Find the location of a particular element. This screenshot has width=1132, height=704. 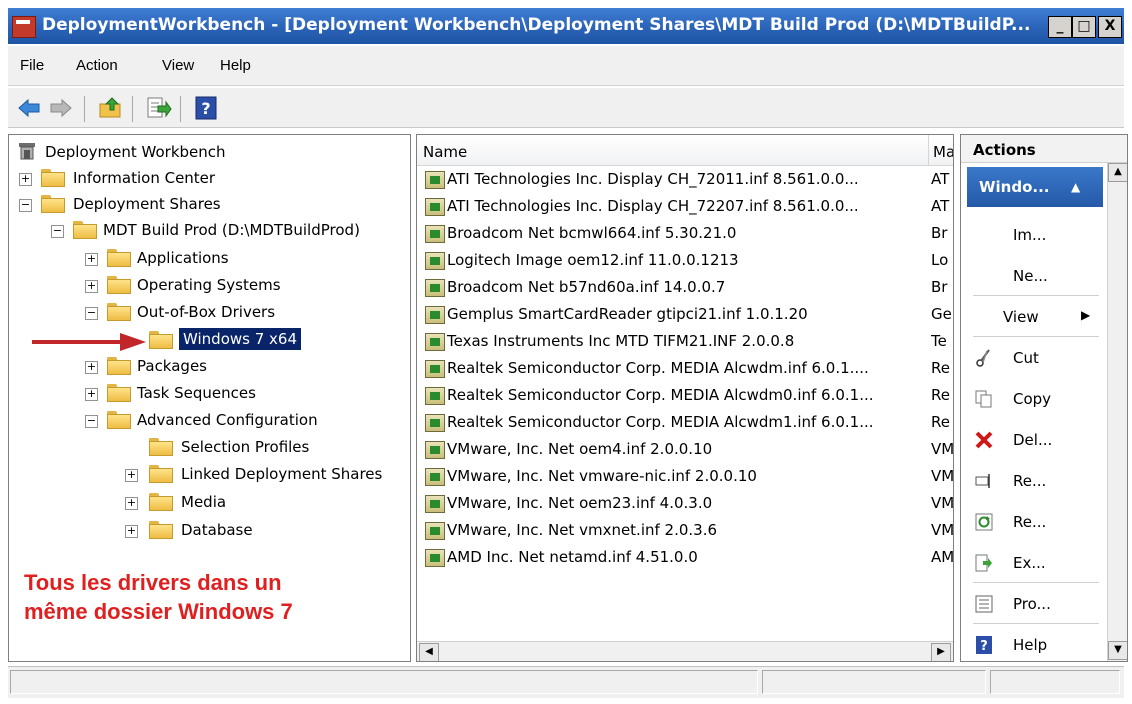

action-item: View ▶ is located at coordinates (1035, 317).